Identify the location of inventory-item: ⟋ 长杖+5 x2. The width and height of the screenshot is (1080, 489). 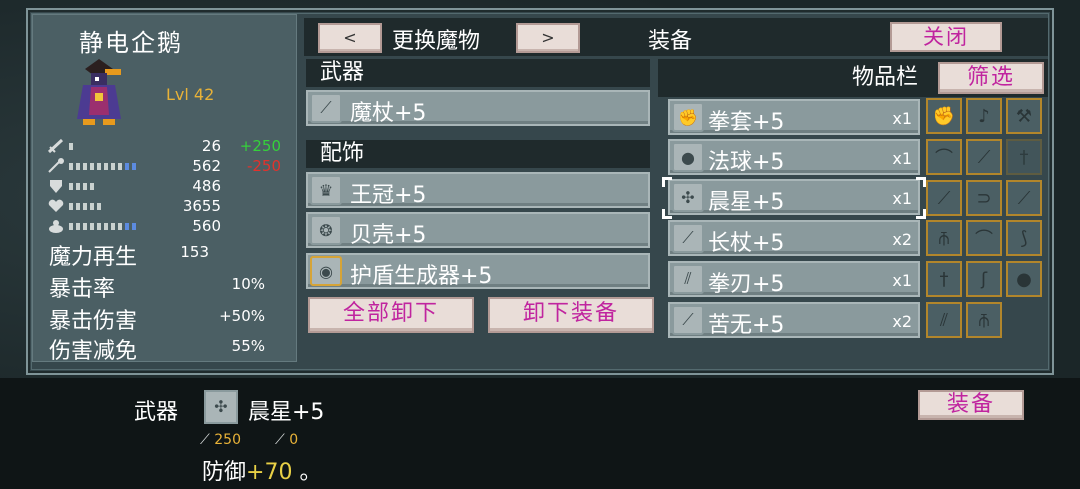
(794, 238).